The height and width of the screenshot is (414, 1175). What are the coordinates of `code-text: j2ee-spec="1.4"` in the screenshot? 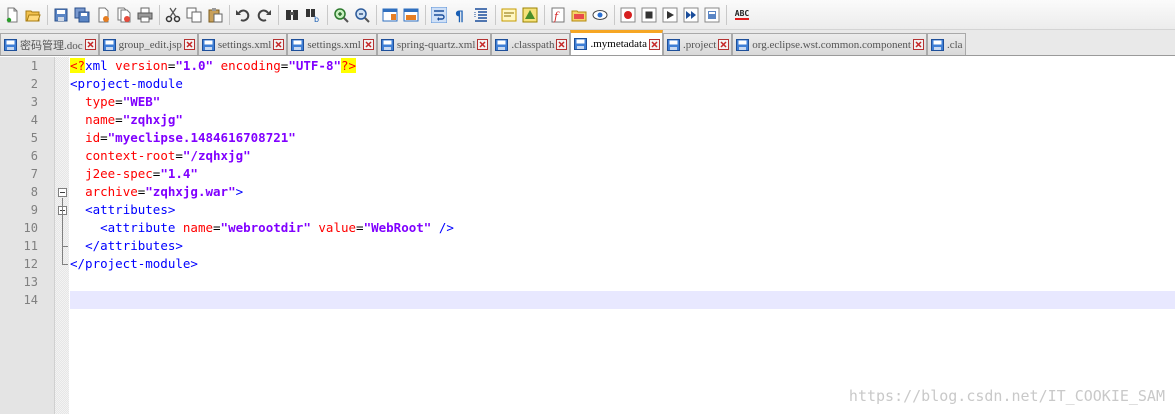 It's located at (622, 174).